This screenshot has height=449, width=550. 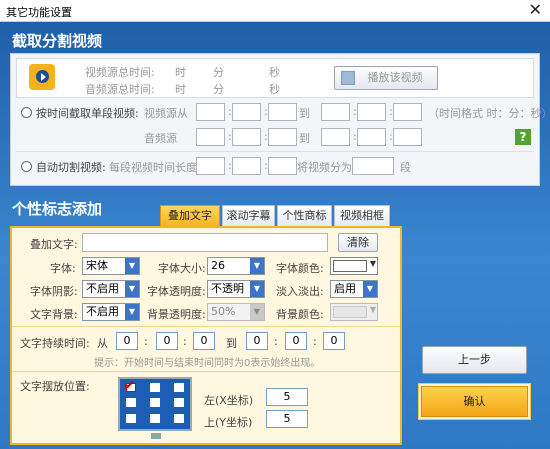 I want to click on tab-custom-logo: 个性商标, so click(x=304, y=215).